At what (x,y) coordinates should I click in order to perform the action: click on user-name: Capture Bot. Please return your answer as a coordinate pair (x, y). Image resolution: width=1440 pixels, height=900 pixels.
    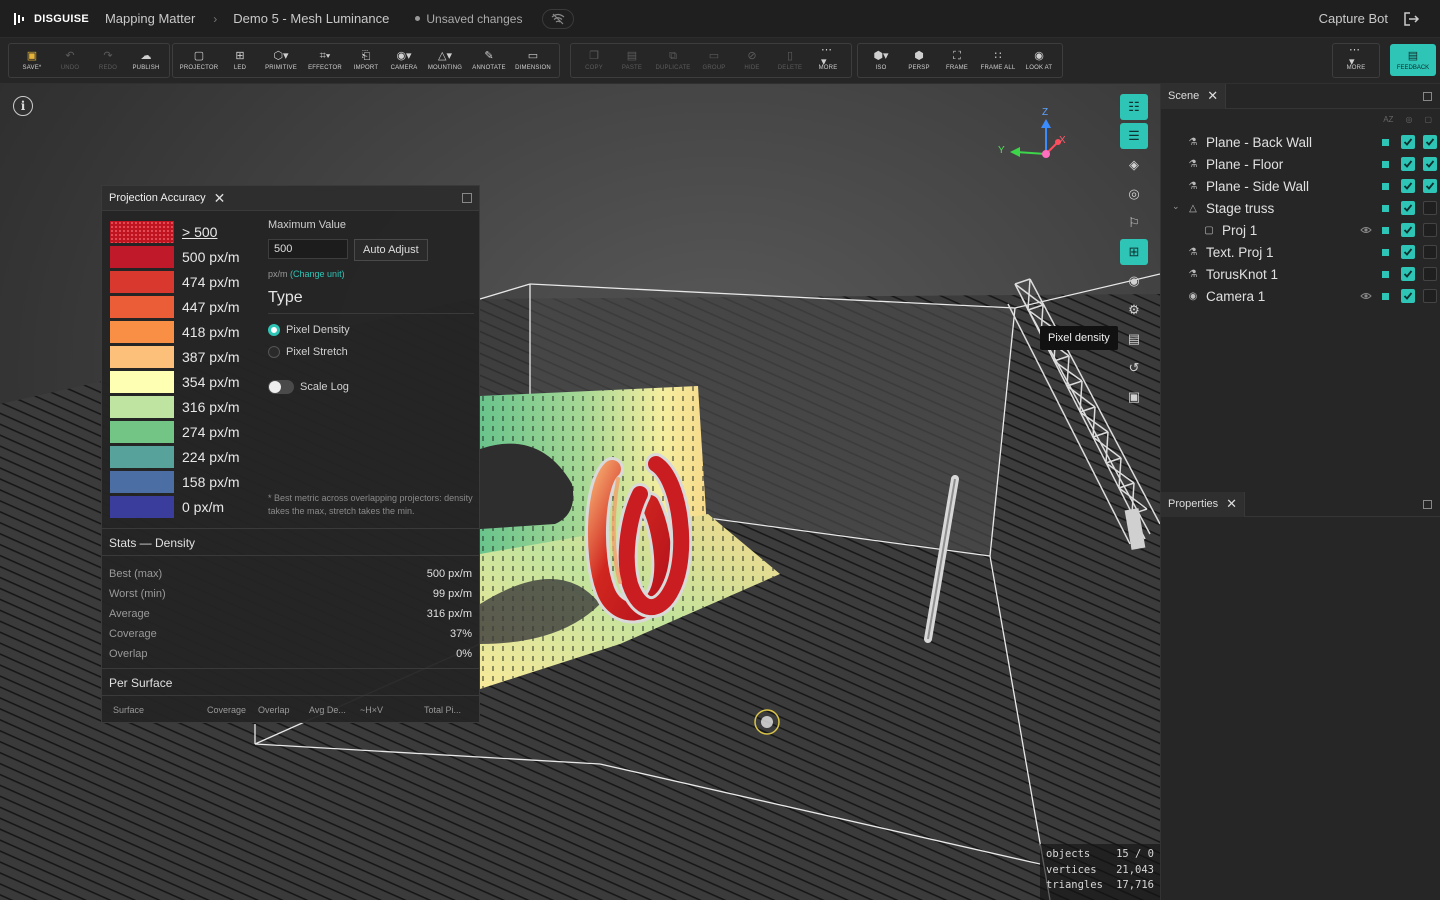
    Looking at the image, I should click on (1353, 18).